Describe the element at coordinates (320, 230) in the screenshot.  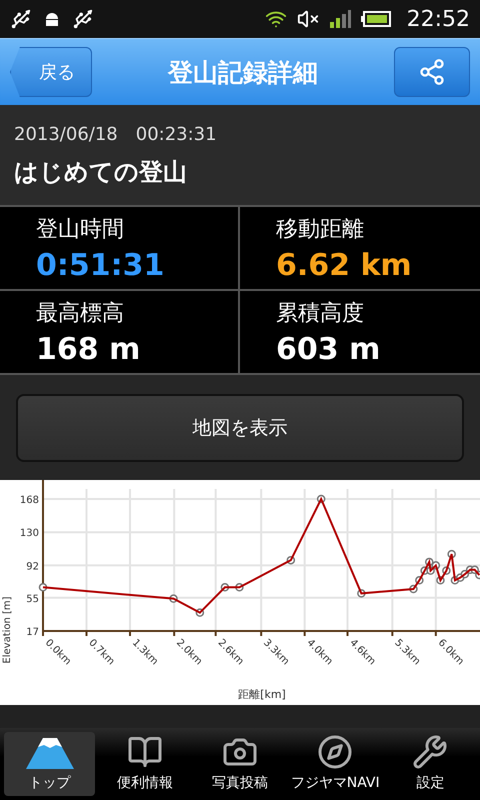
I see `stat-label: 移動距離` at that location.